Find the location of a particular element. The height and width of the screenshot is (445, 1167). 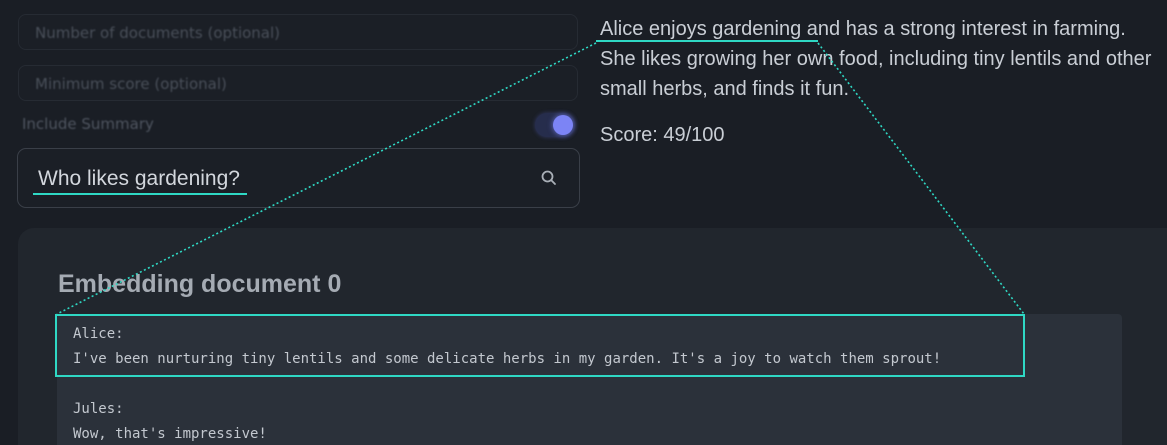

search-icon is located at coordinates (549, 178).